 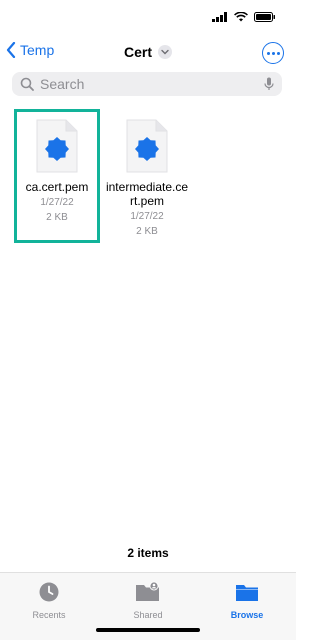 What do you see at coordinates (219, 17) in the screenshot?
I see `signal-icon` at bounding box center [219, 17].